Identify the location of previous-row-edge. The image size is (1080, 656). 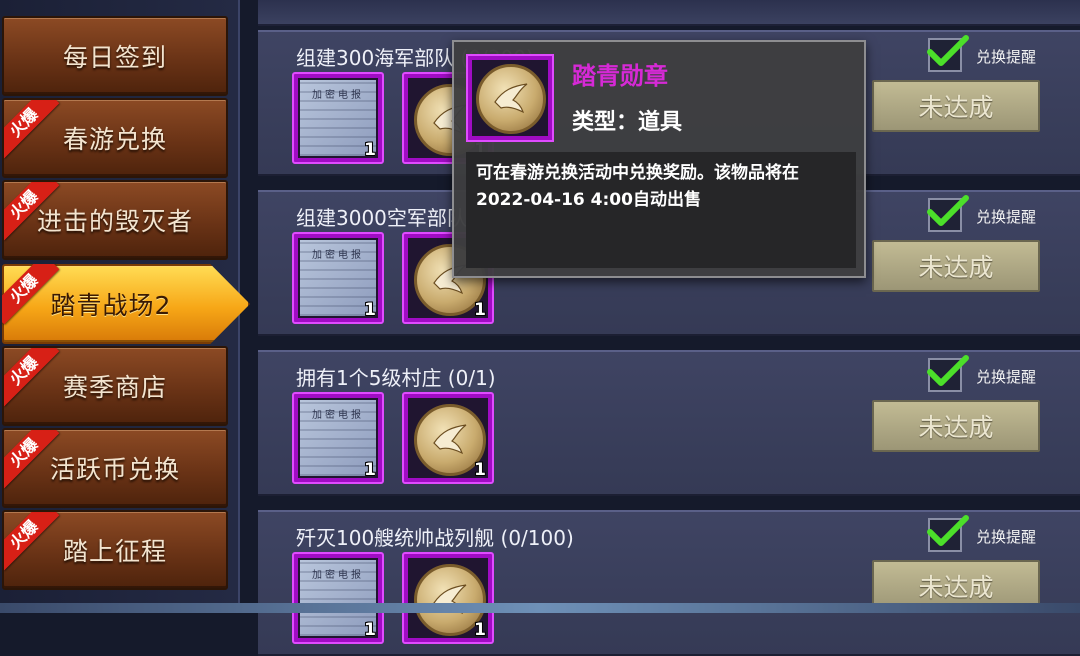
(669, 13).